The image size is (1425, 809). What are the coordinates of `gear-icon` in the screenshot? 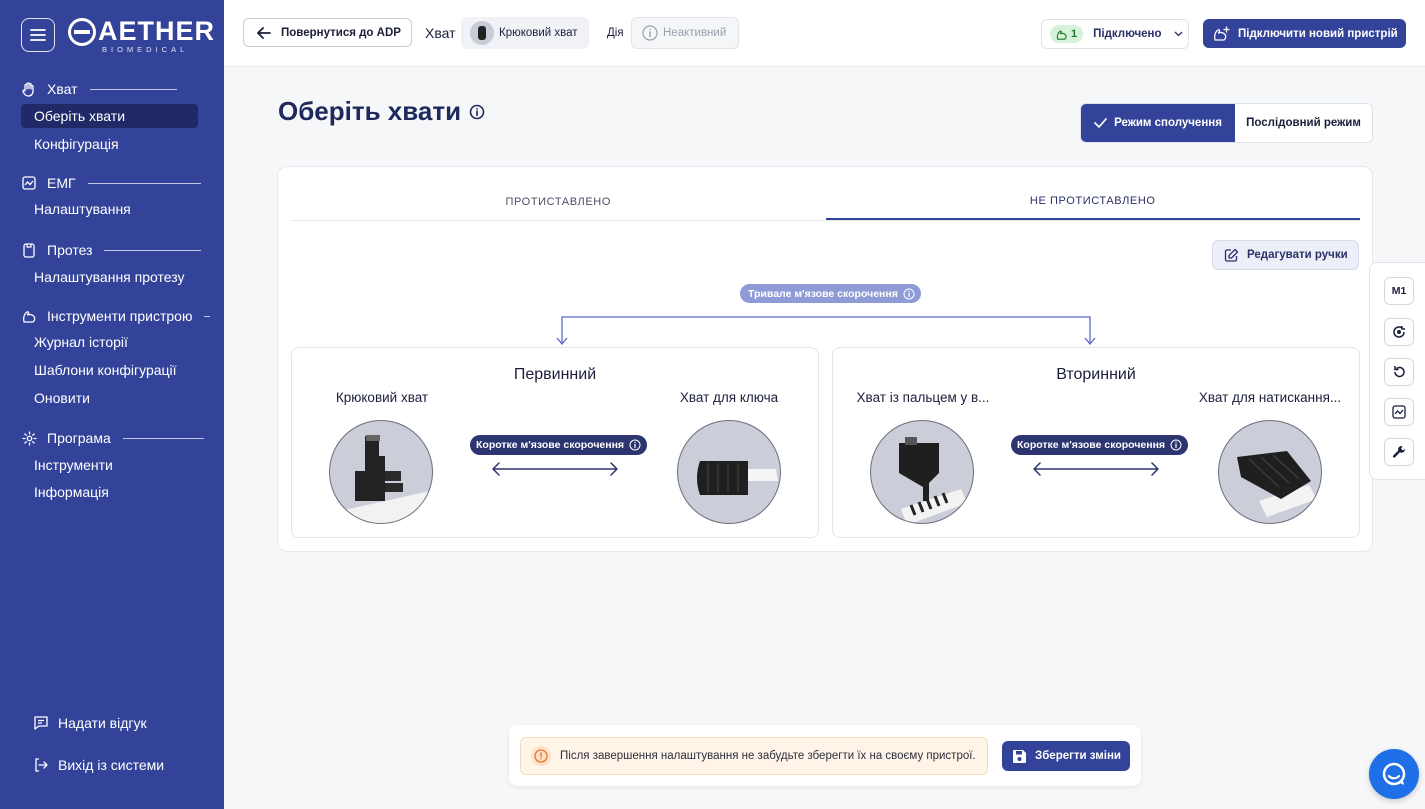 It's located at (29, 438).